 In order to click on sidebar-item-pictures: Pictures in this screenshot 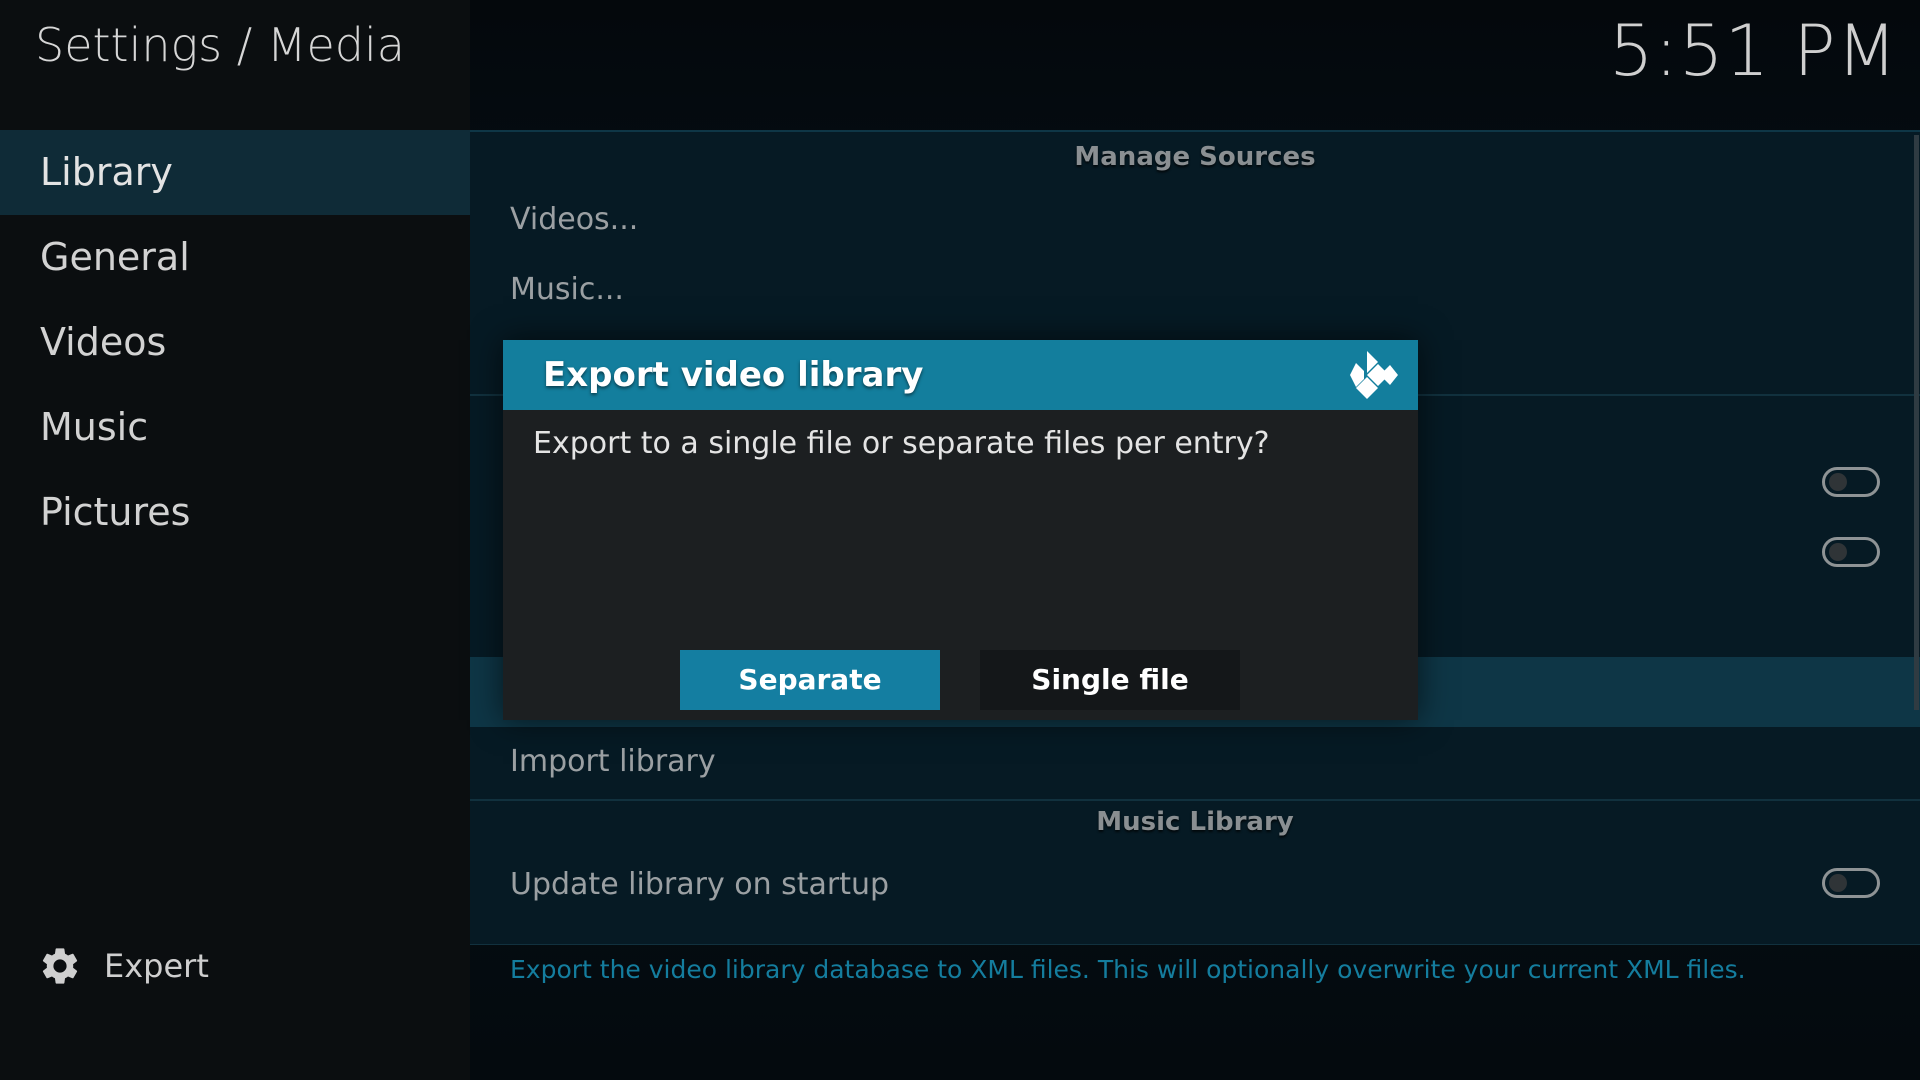, I will do `click(235, 512)`.